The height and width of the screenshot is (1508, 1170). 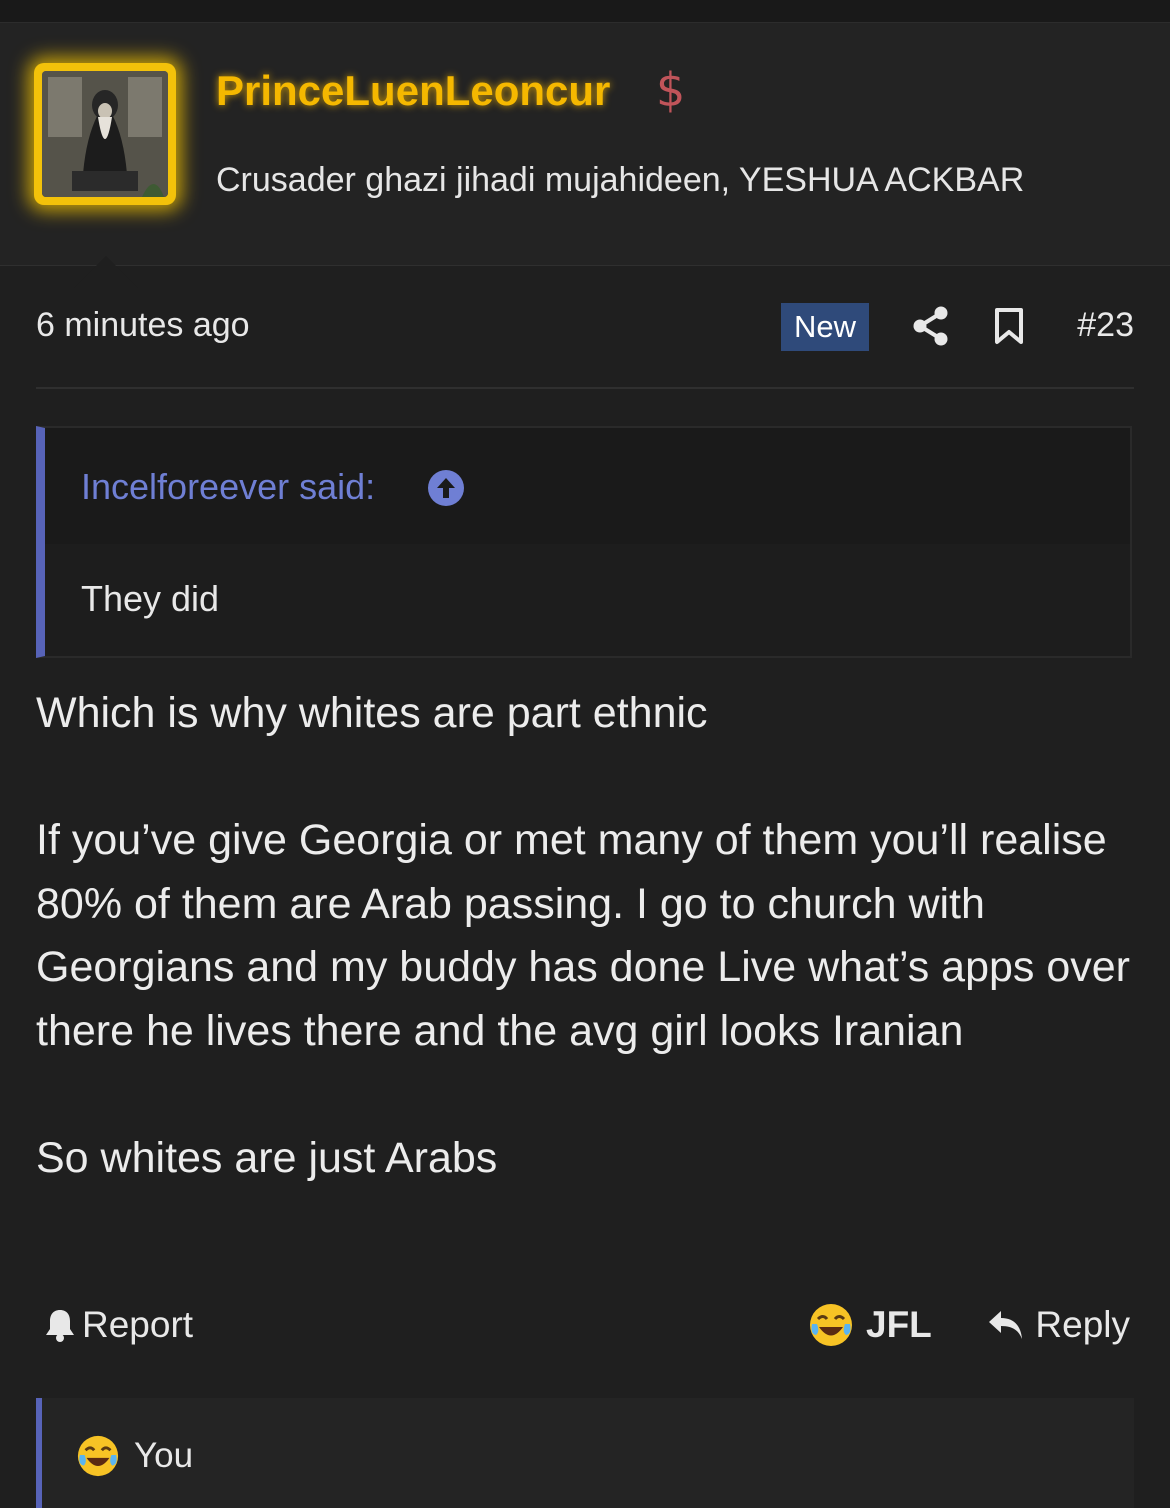 What do you see at coordinates (1105, 325) in the screenshot?
I see `post-number-link: #23` at bounding box center [1105, 325].